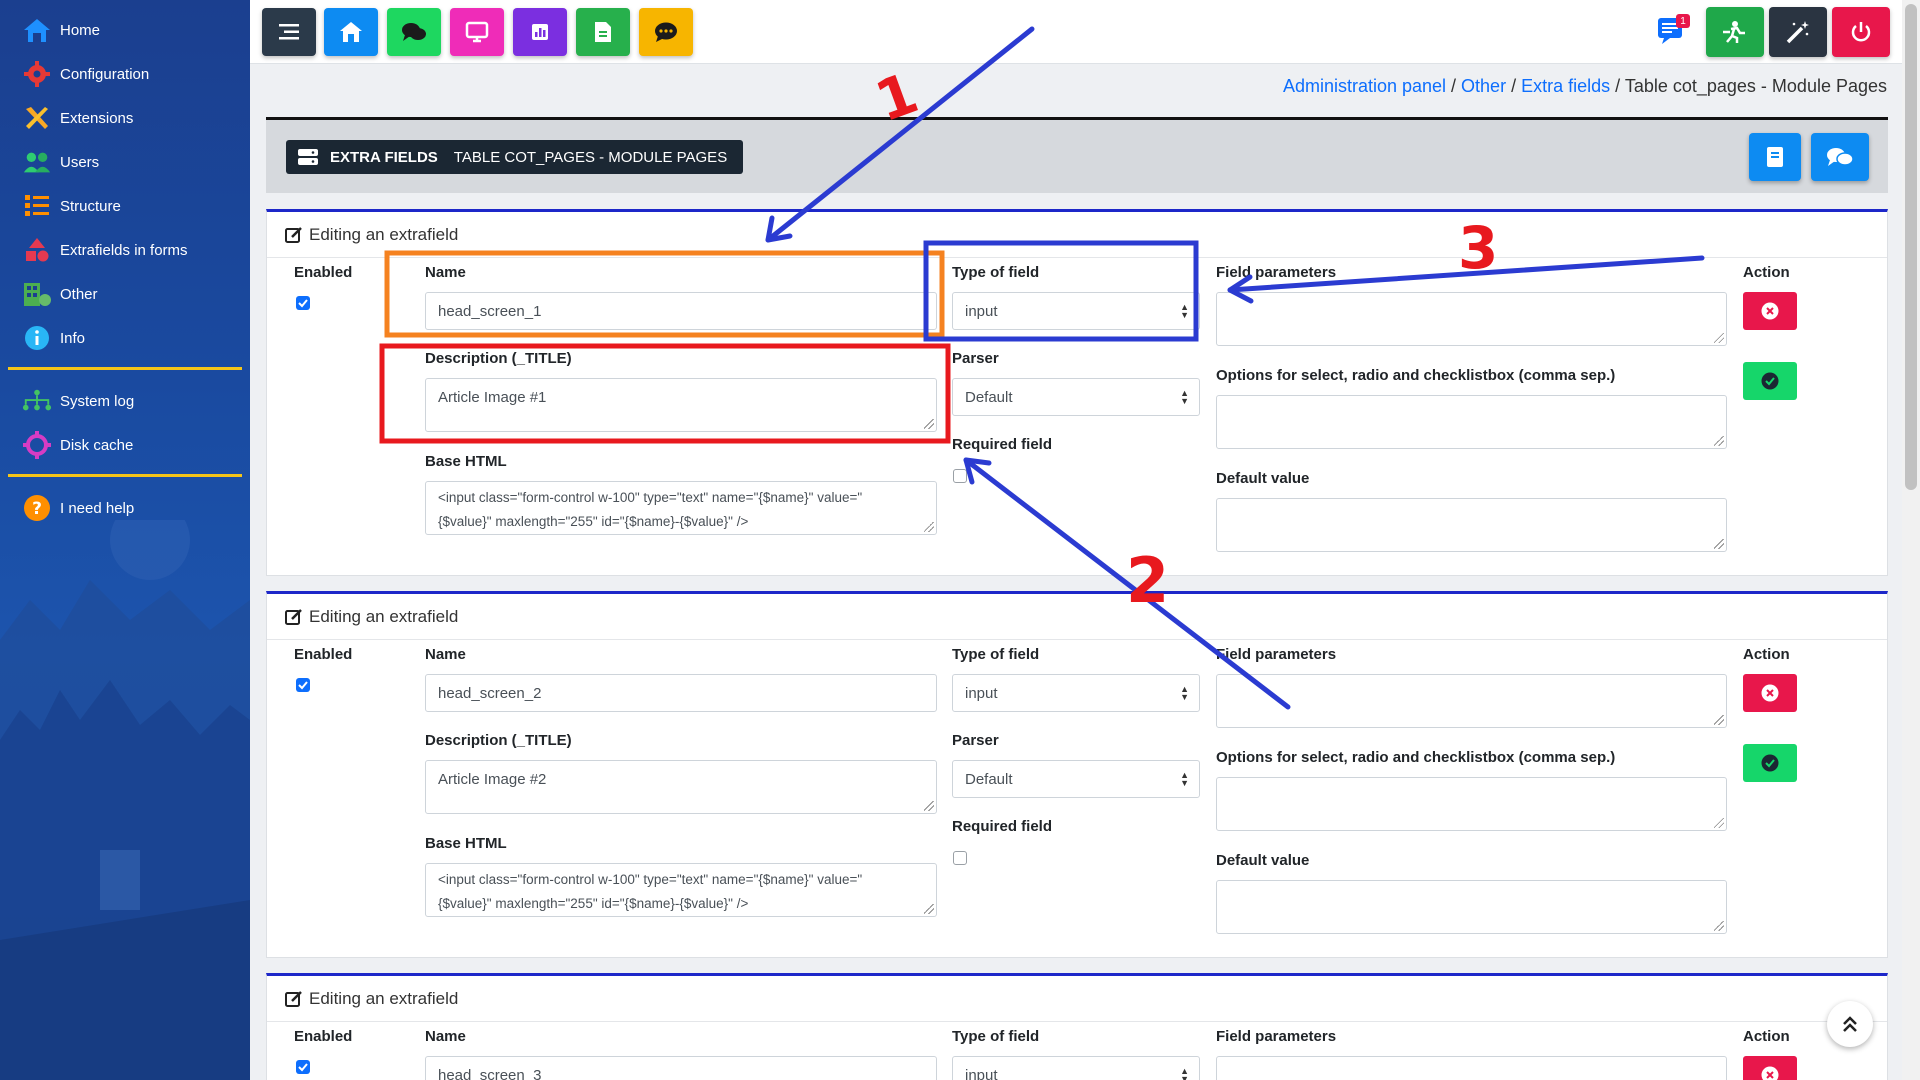 The height and width of the screenshot is (1080, 1920). I want to click on parser-select-value: Default, so click(989, 397).